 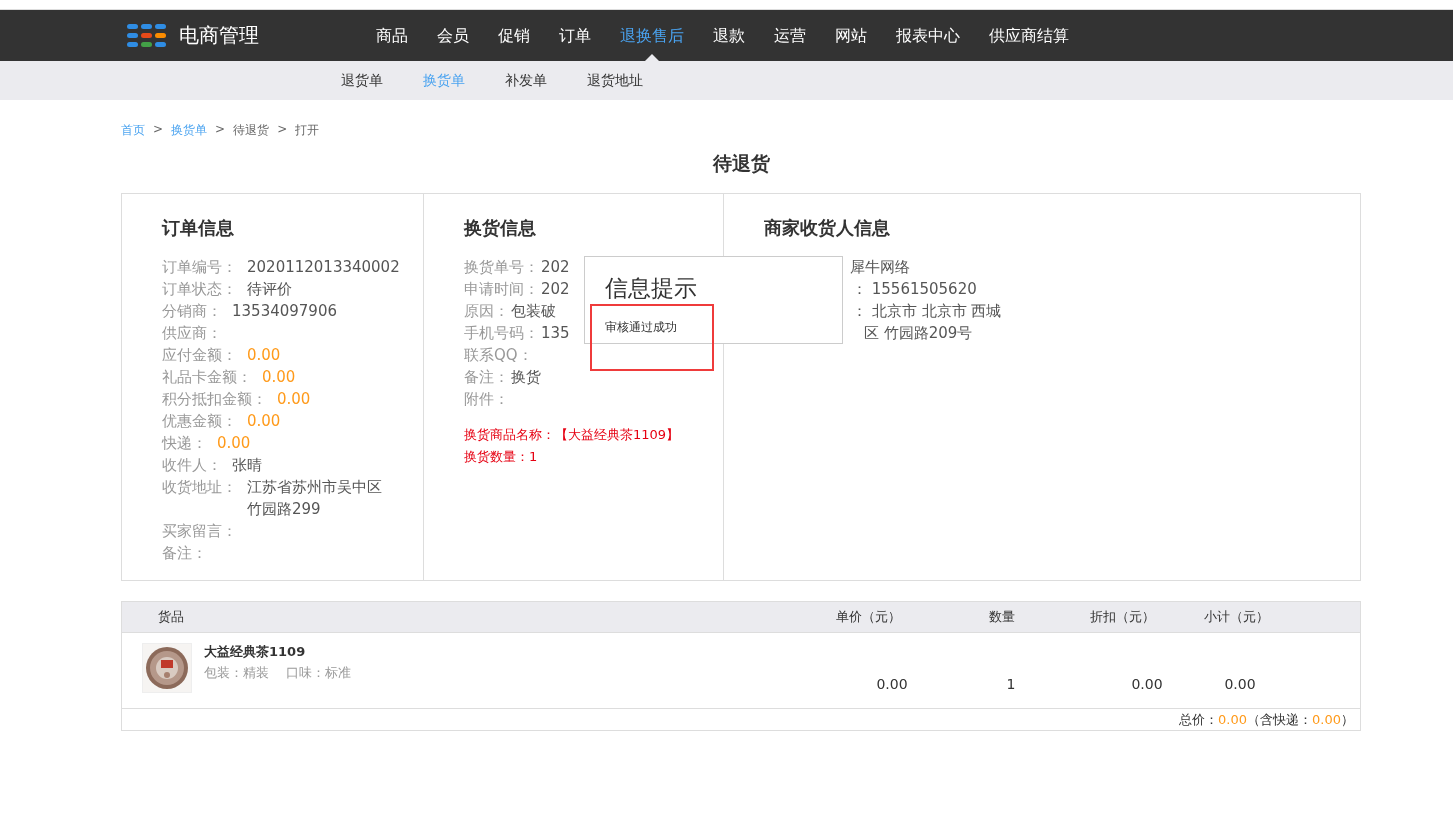 I want to click on product-name: 大益经典茶1109, so click(x=255, y=652).